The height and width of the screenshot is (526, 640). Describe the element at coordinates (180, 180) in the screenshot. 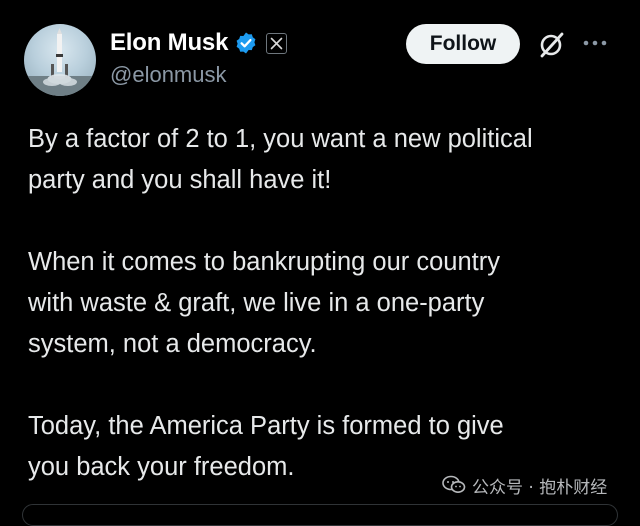

I see `tweet-line: party and you shall have it!` at that location.